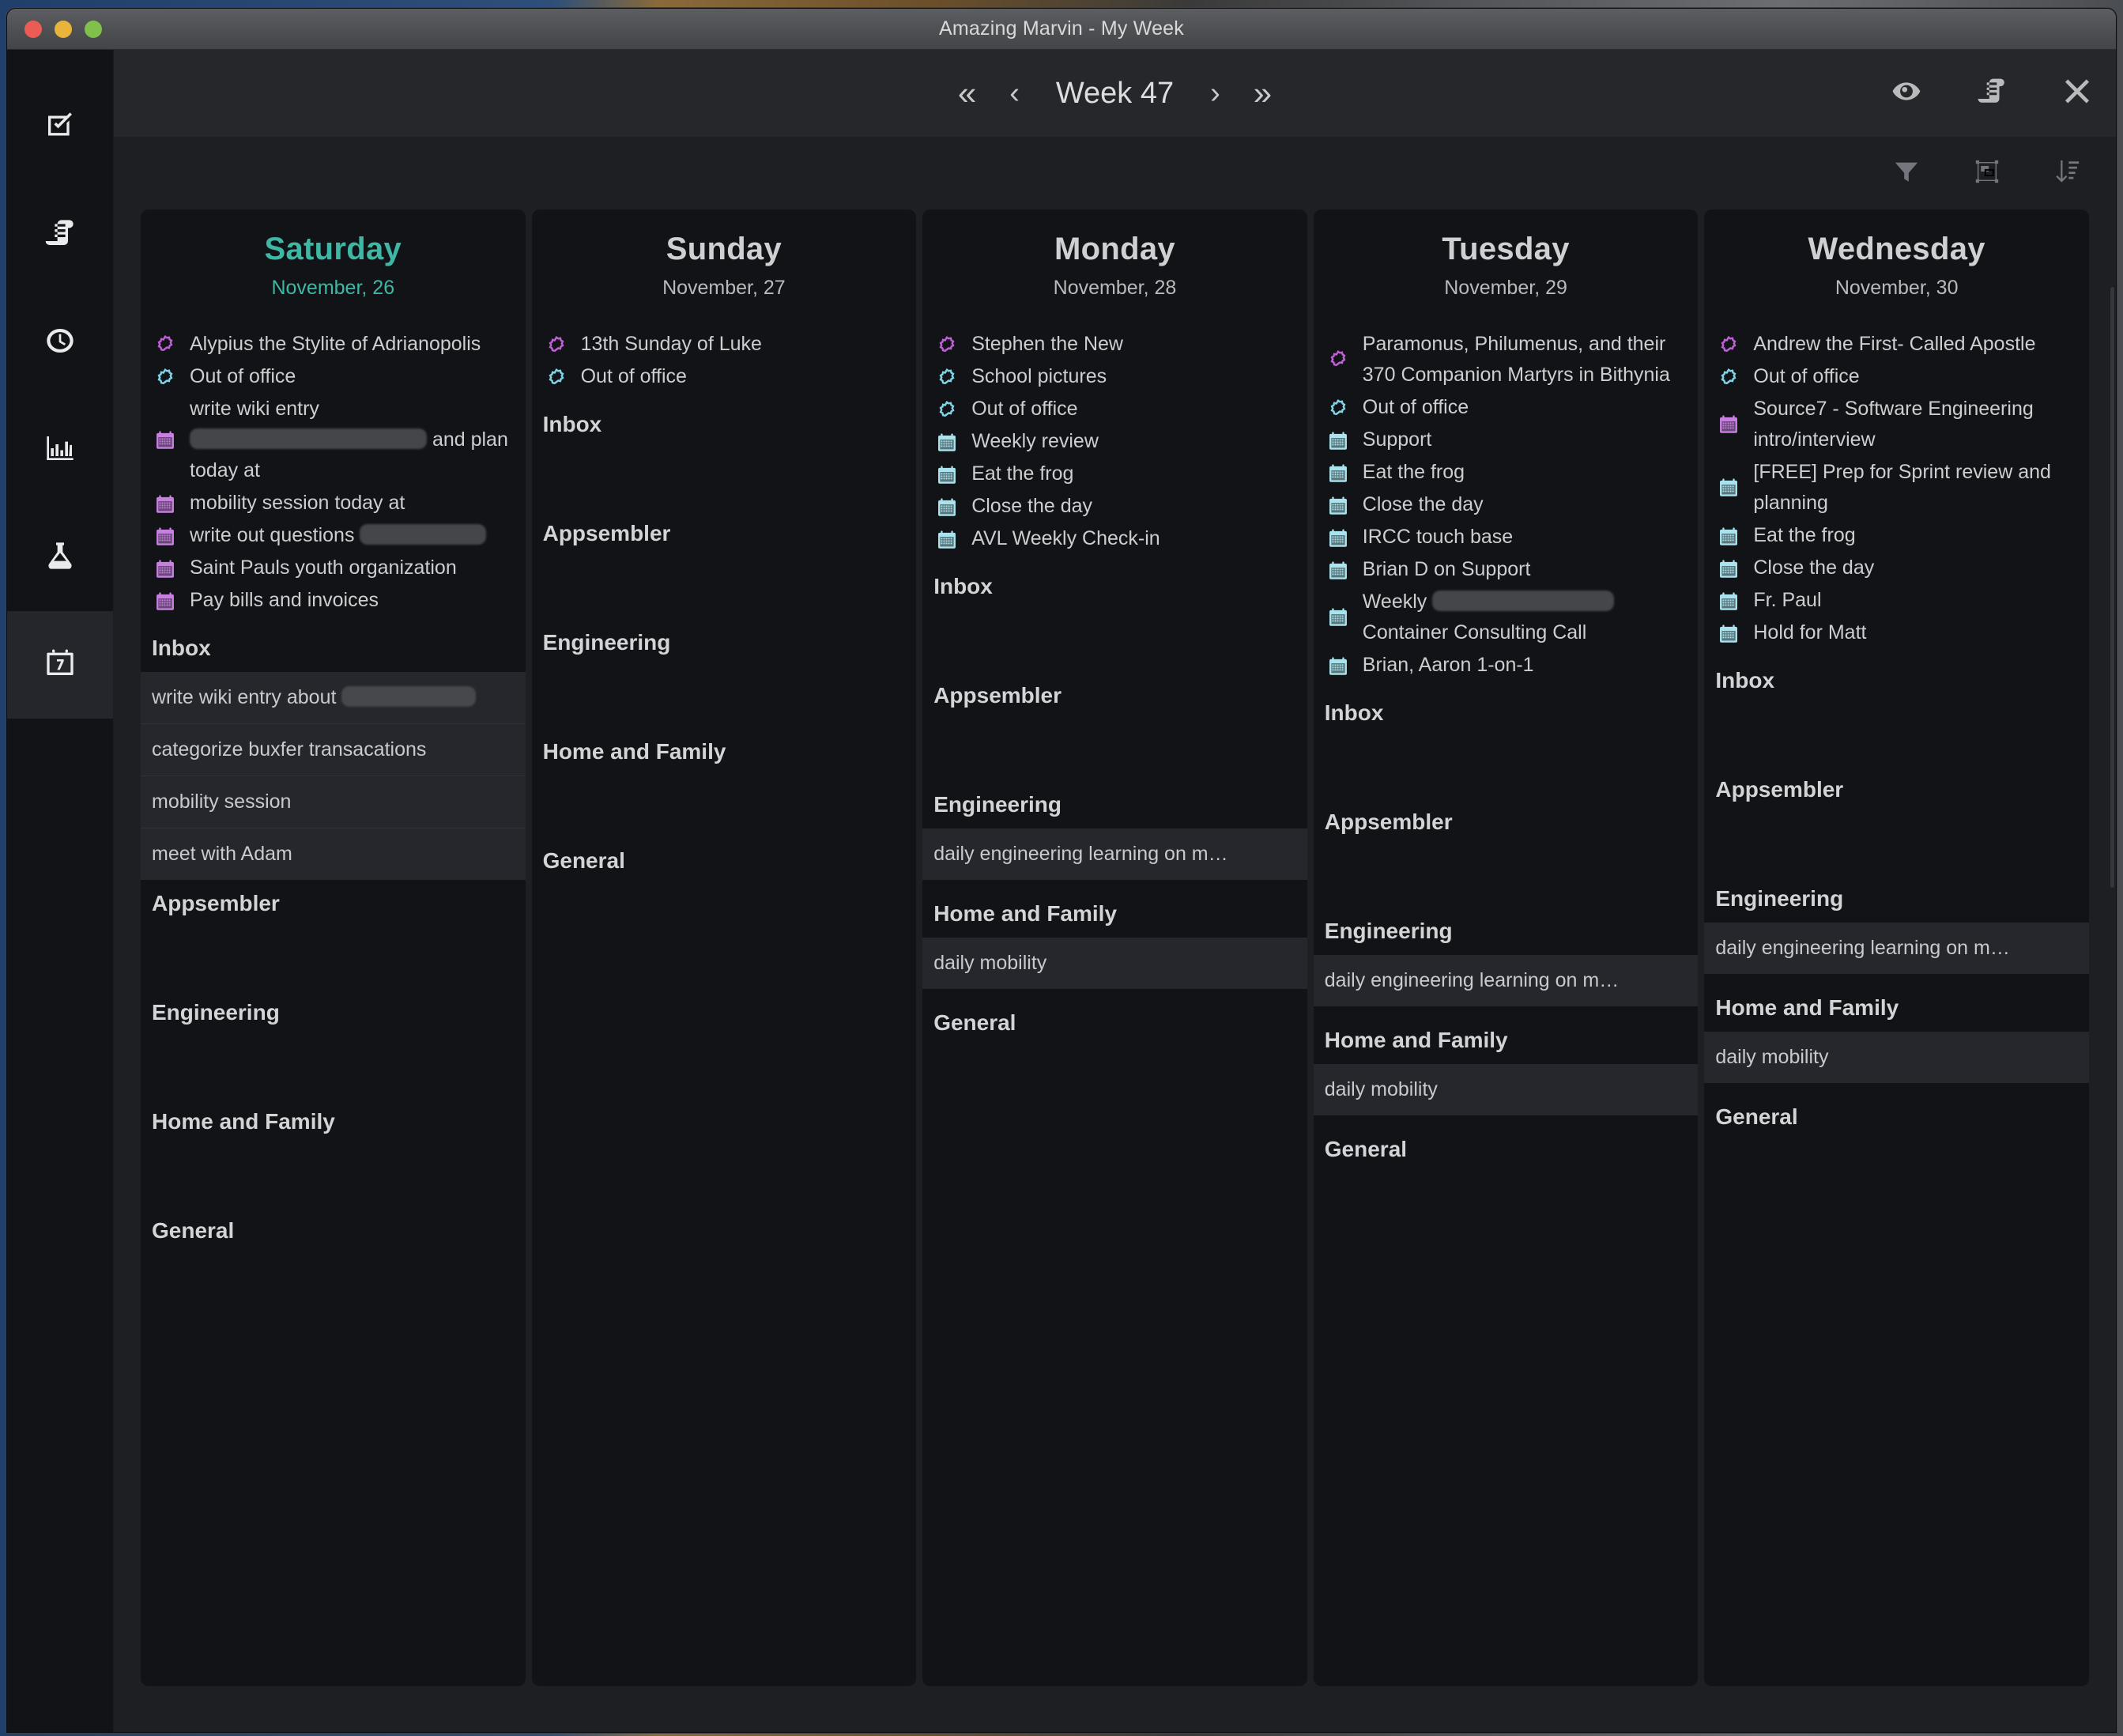 Image resolution: width=2123 pixels, height=1736 pixels. What do you see at coordinates (333, 802) in the screenshot?
I see `task-row: mobility session` at bounding box center [333, 802].